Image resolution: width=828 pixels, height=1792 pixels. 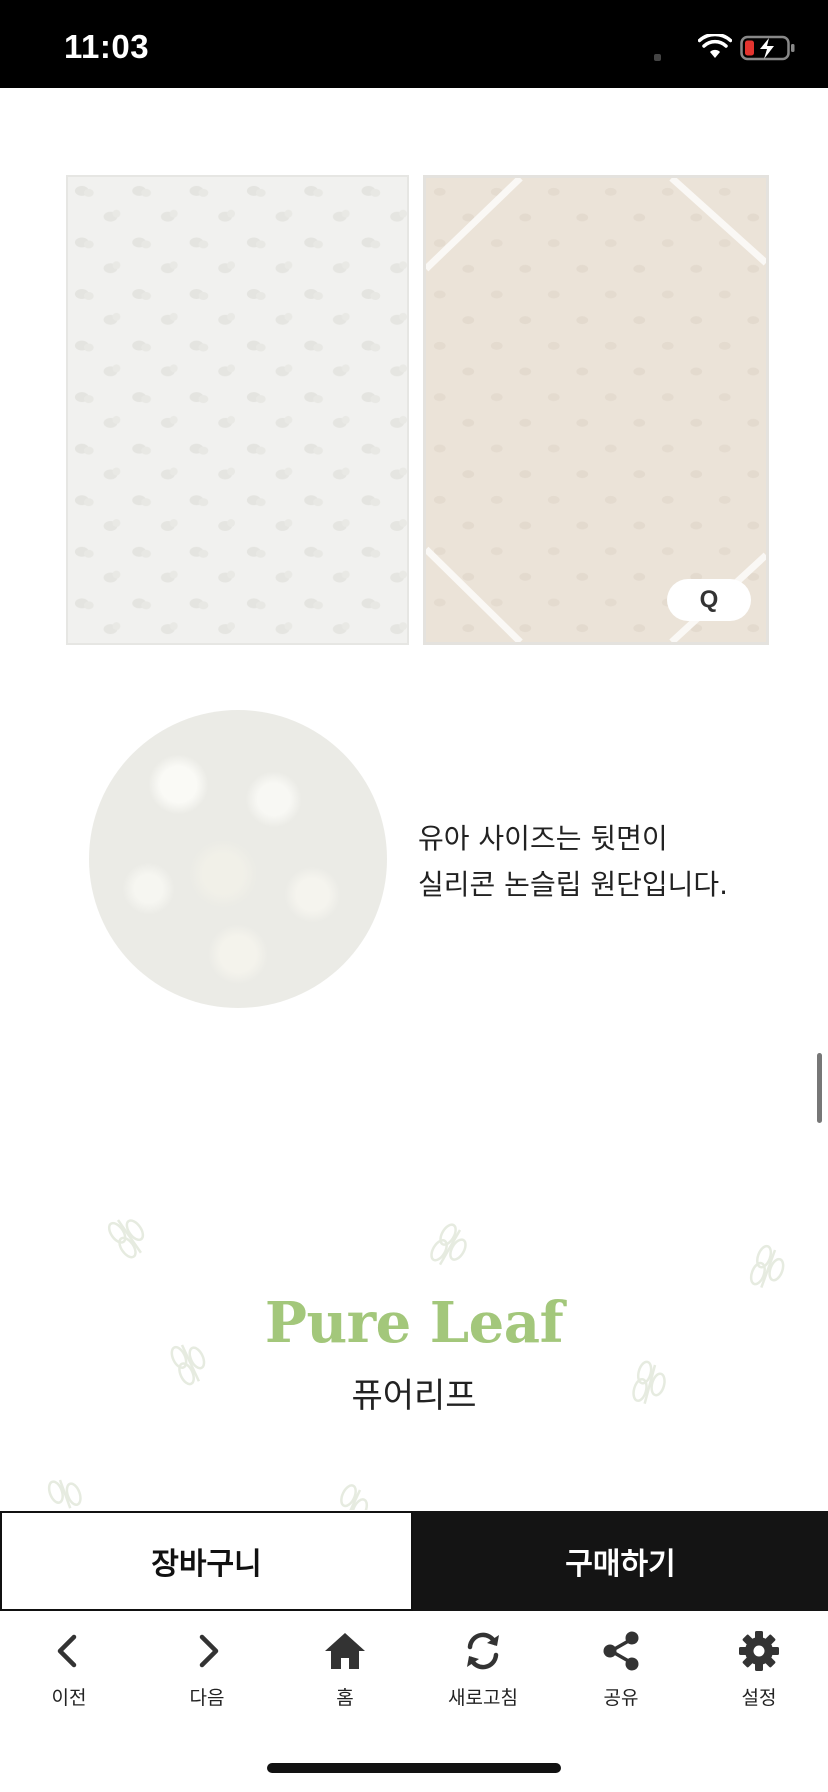 I want to click on home-icon, so click(x=345, y=1651).